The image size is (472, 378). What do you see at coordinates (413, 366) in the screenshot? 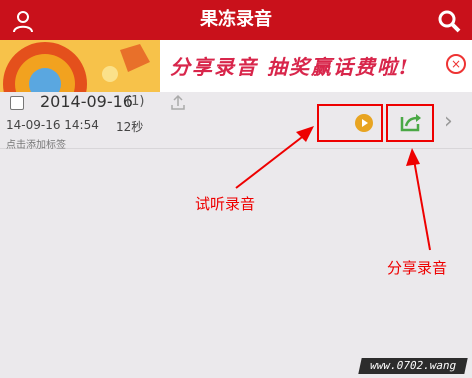
I see `site-watermark: www.0702.wang` at bounding box center [413, 366].